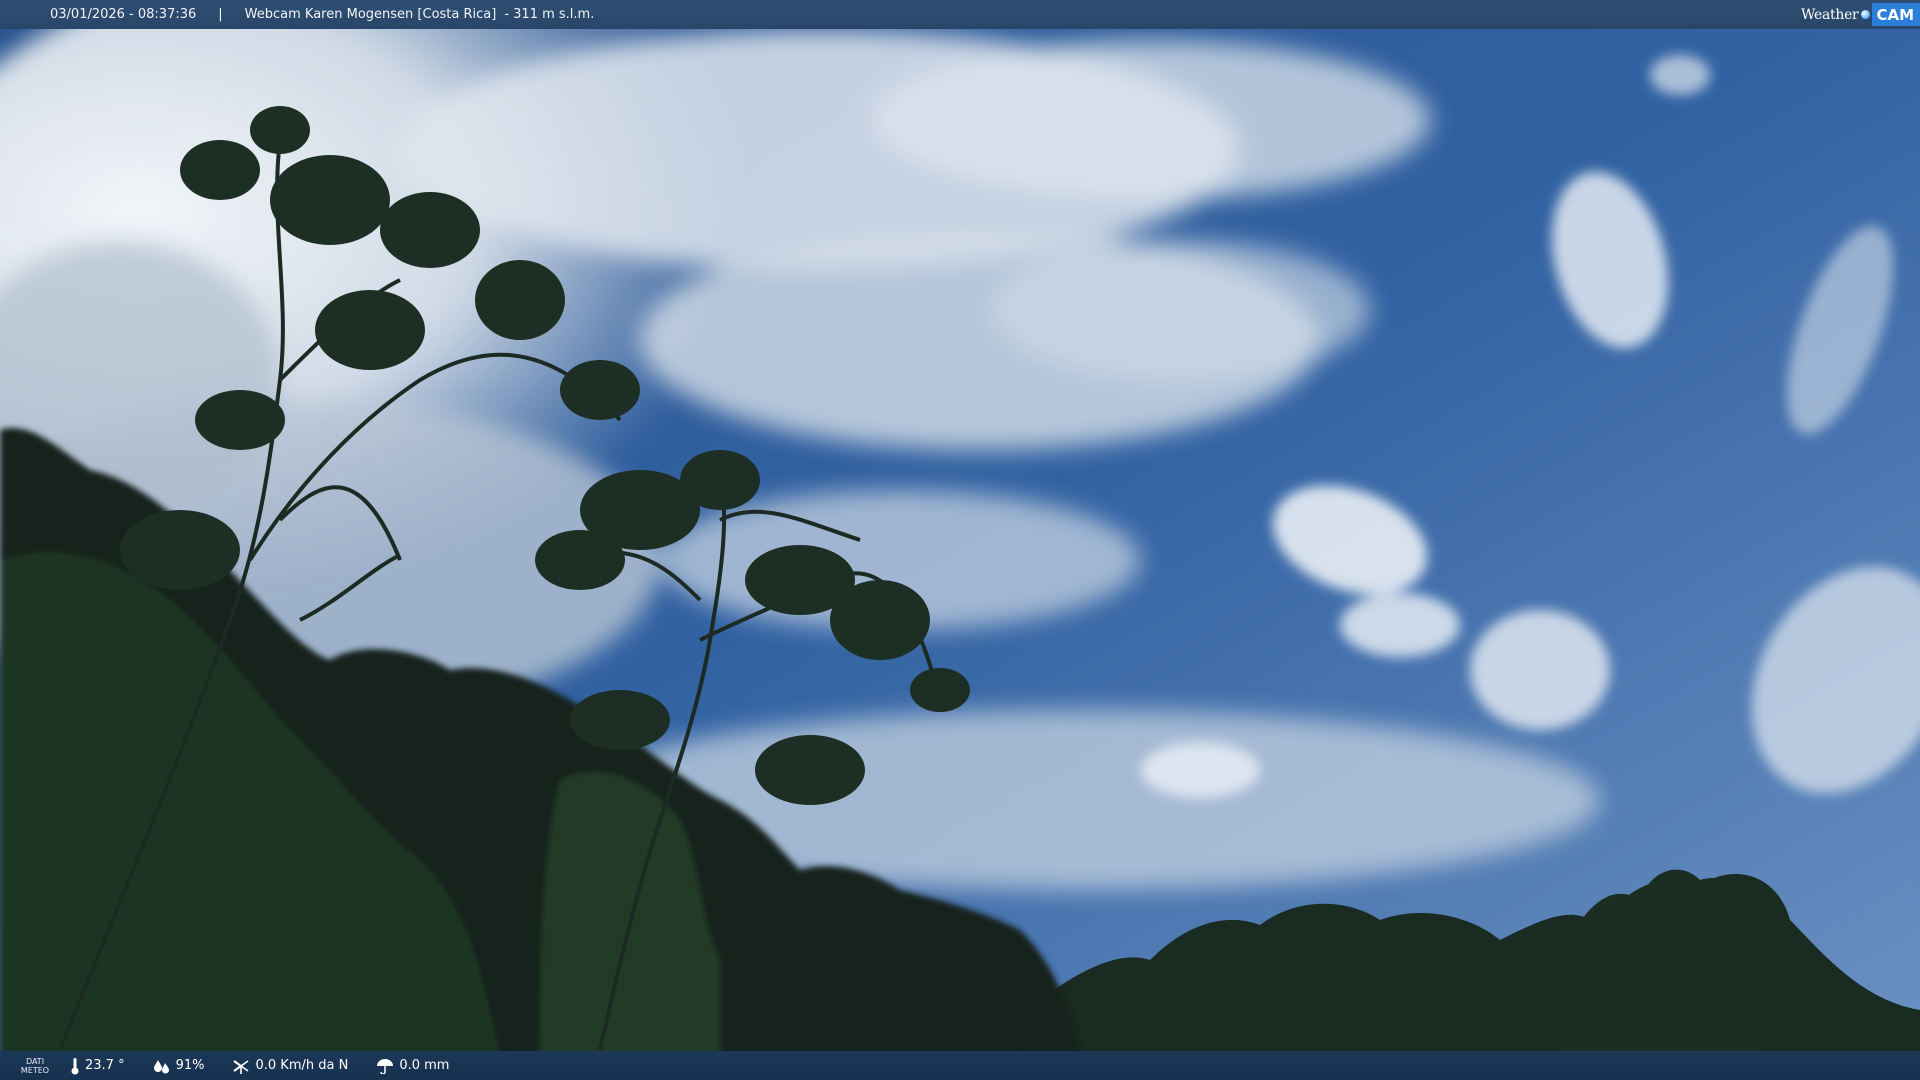 The image size is (1920, 1080). I want to click on altitude: - 311 m s.l.m., so click(549, 14).